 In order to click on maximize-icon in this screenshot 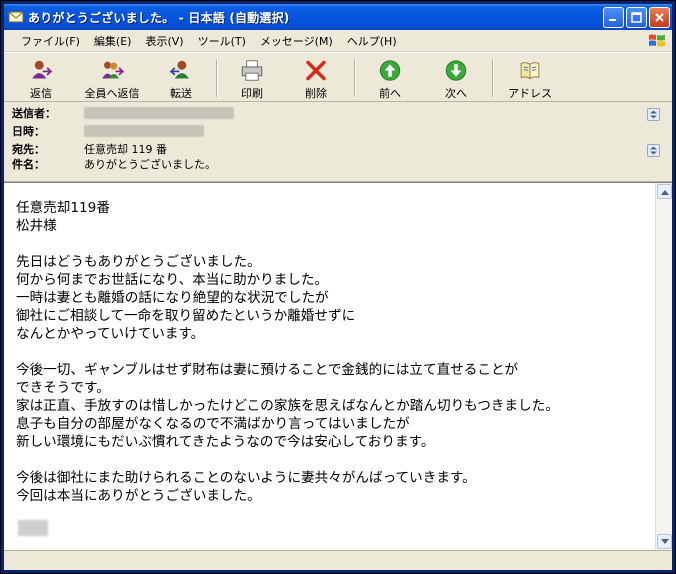, I will do `click(636, 17)`.